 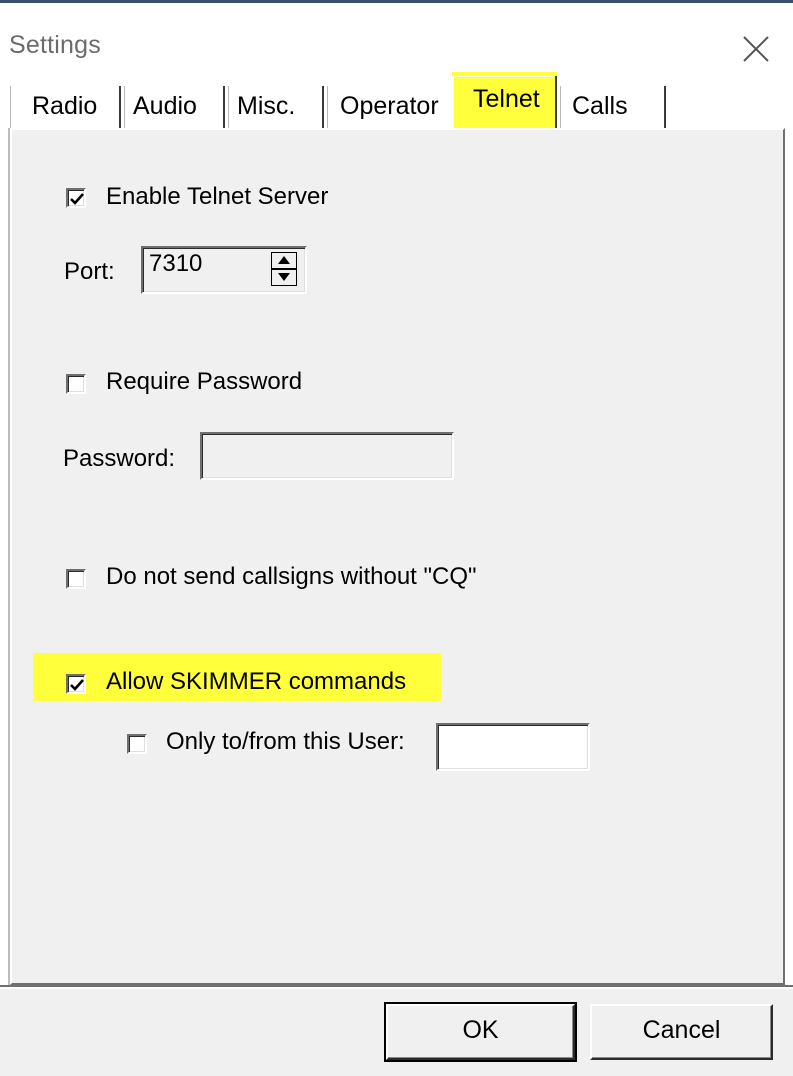 I want to click on require-password-label: Require Password, so click(x=204, y=381).